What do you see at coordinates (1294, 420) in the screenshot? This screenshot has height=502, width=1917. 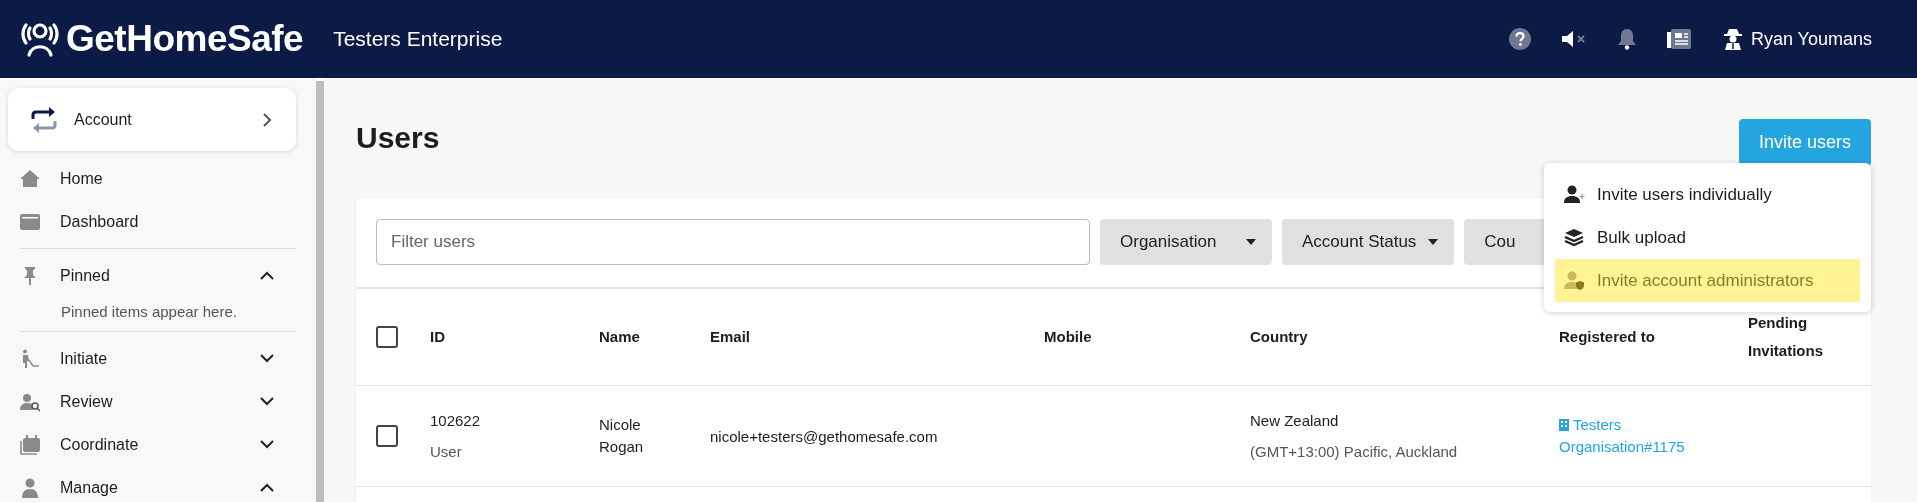 I see `table-cell: New Zealand` at bounding box center [1294, 420].